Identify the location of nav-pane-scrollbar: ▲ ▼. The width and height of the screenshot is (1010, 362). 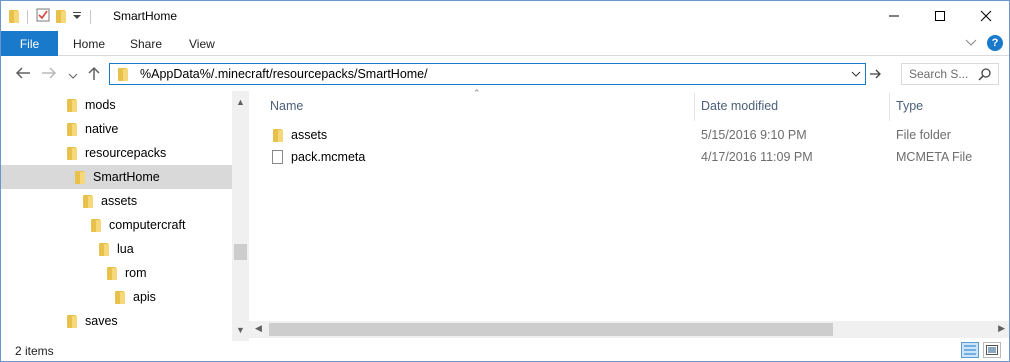
(240, 216).